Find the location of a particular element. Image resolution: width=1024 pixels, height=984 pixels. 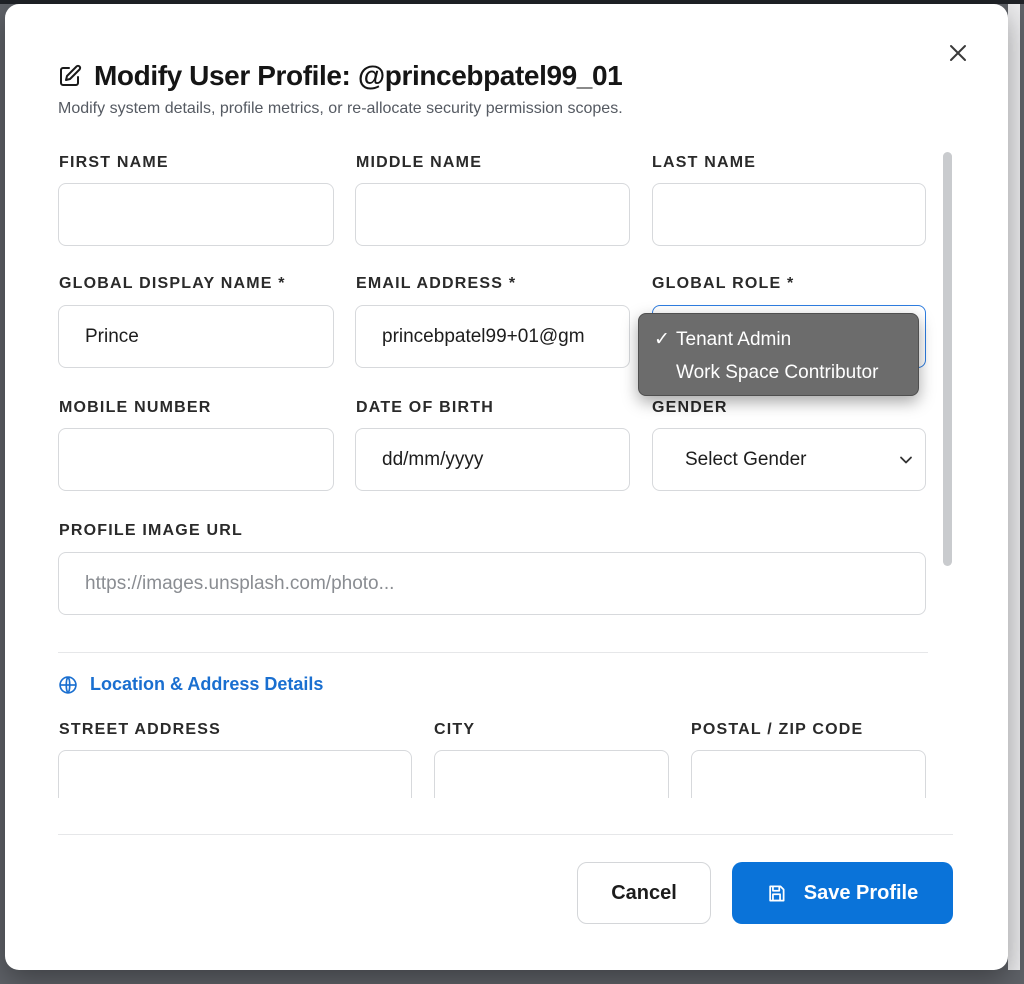

page-background-strip is located at coordinates (1014, 487).